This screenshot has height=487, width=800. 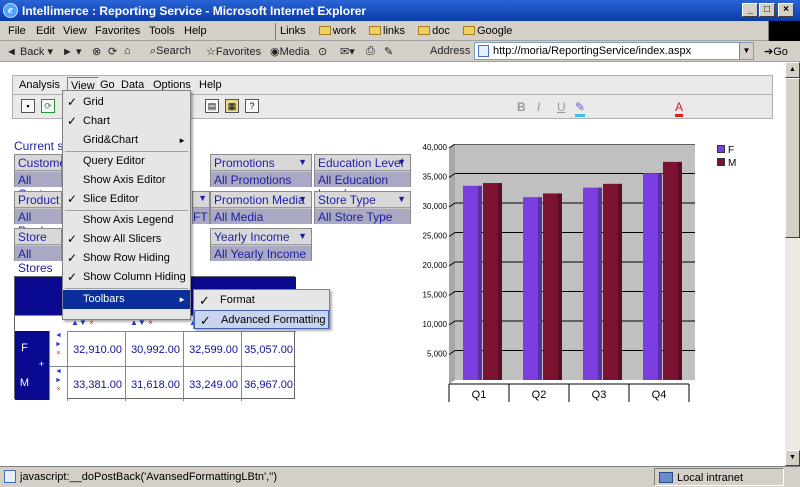 I want to click on edit-button: ✎, so click(x=388, y=51).